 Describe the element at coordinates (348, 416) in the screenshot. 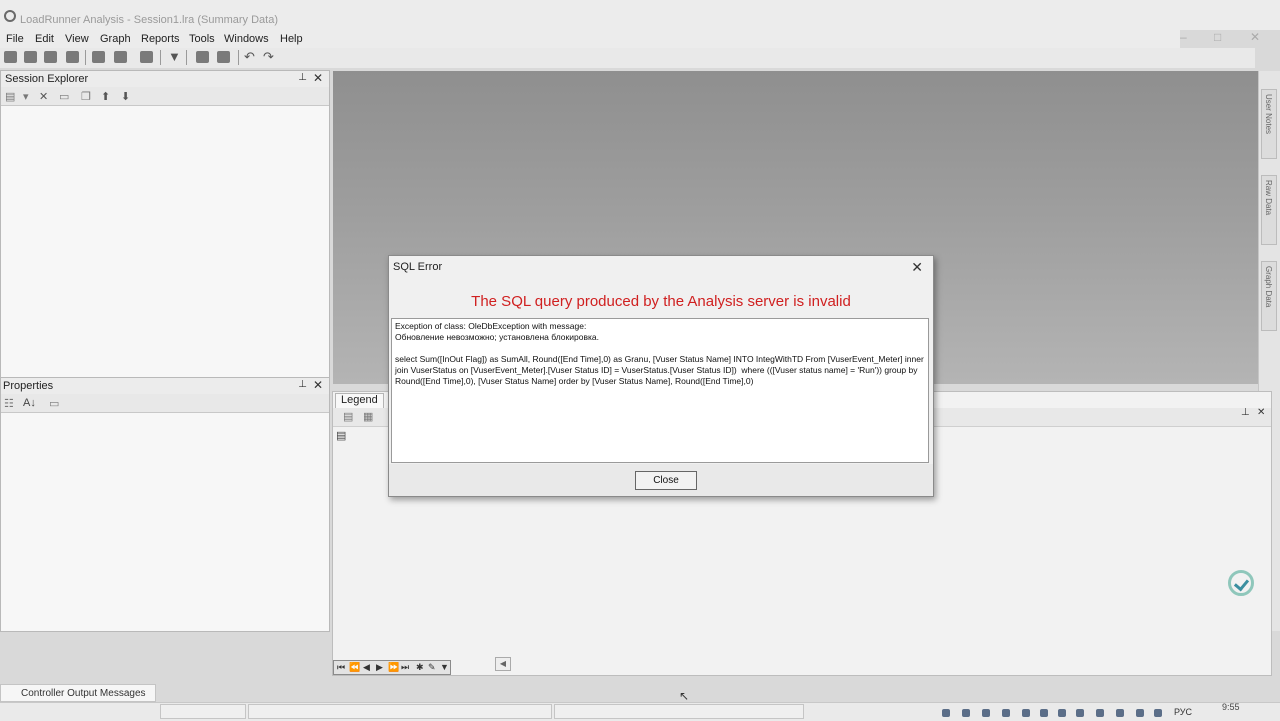

I see `legend-config-icon: ▤` at that location.